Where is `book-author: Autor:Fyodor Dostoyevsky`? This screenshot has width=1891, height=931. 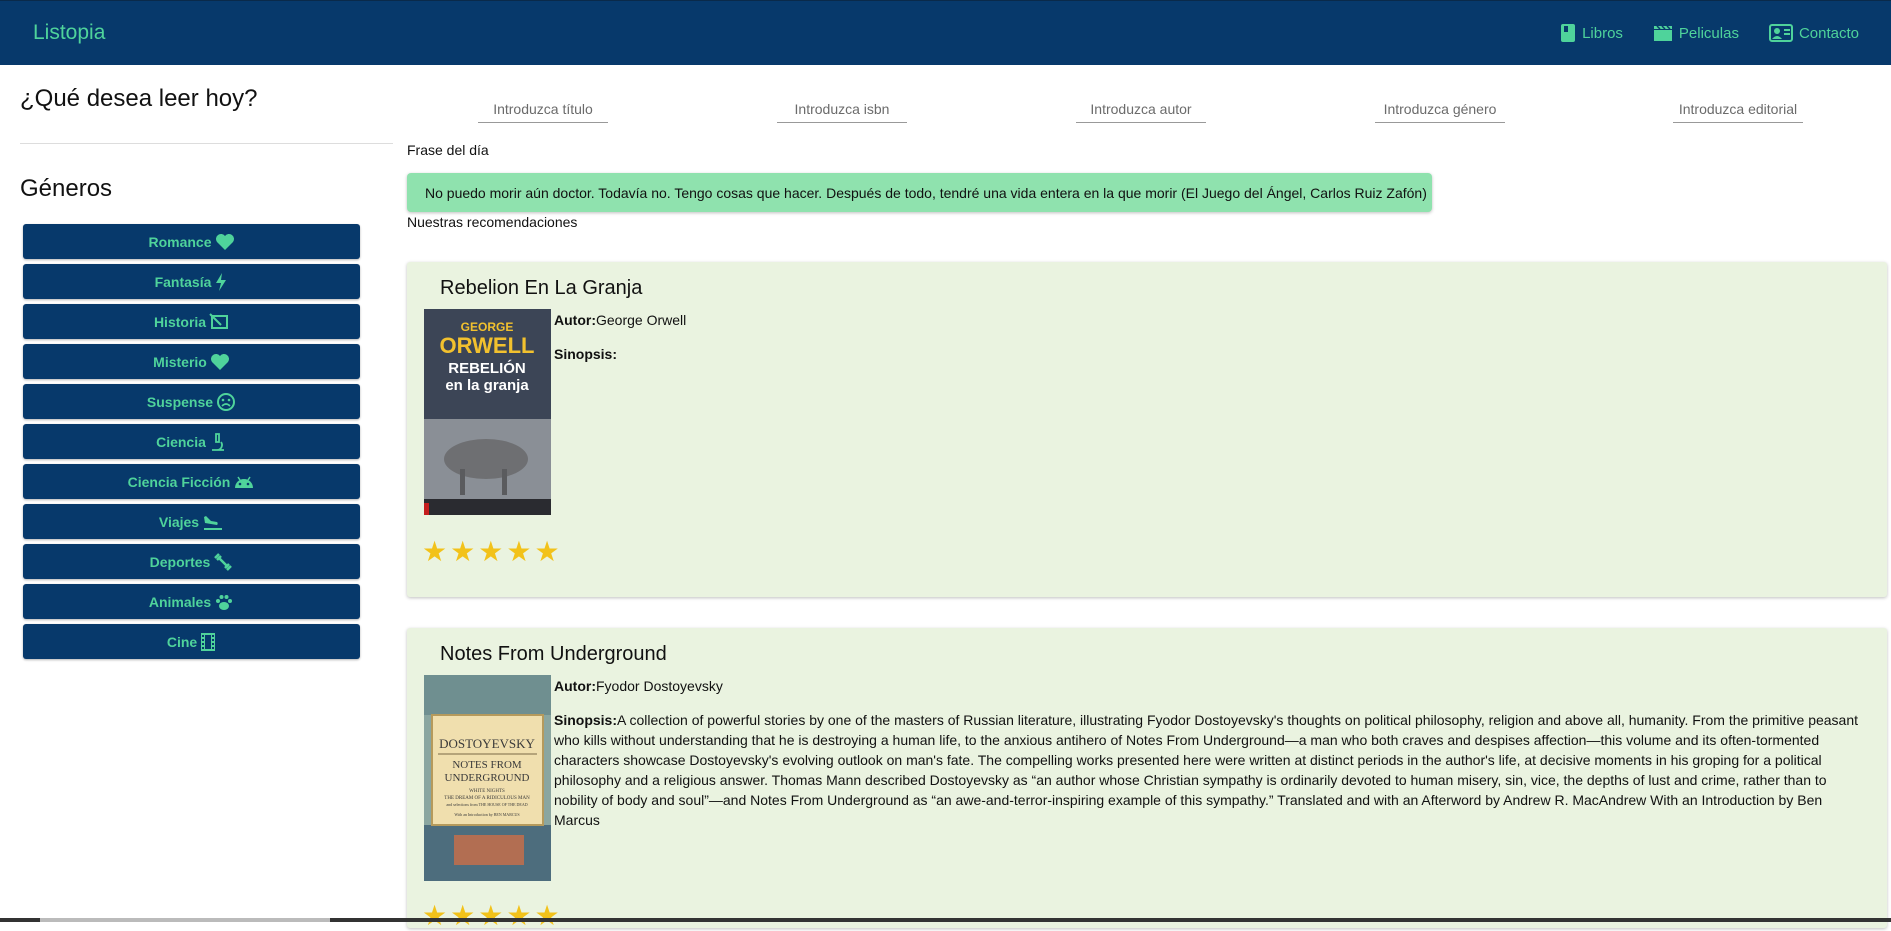
book-author: Autor:Fyodor Dostoyevsky is located at coordinates (638, 686).